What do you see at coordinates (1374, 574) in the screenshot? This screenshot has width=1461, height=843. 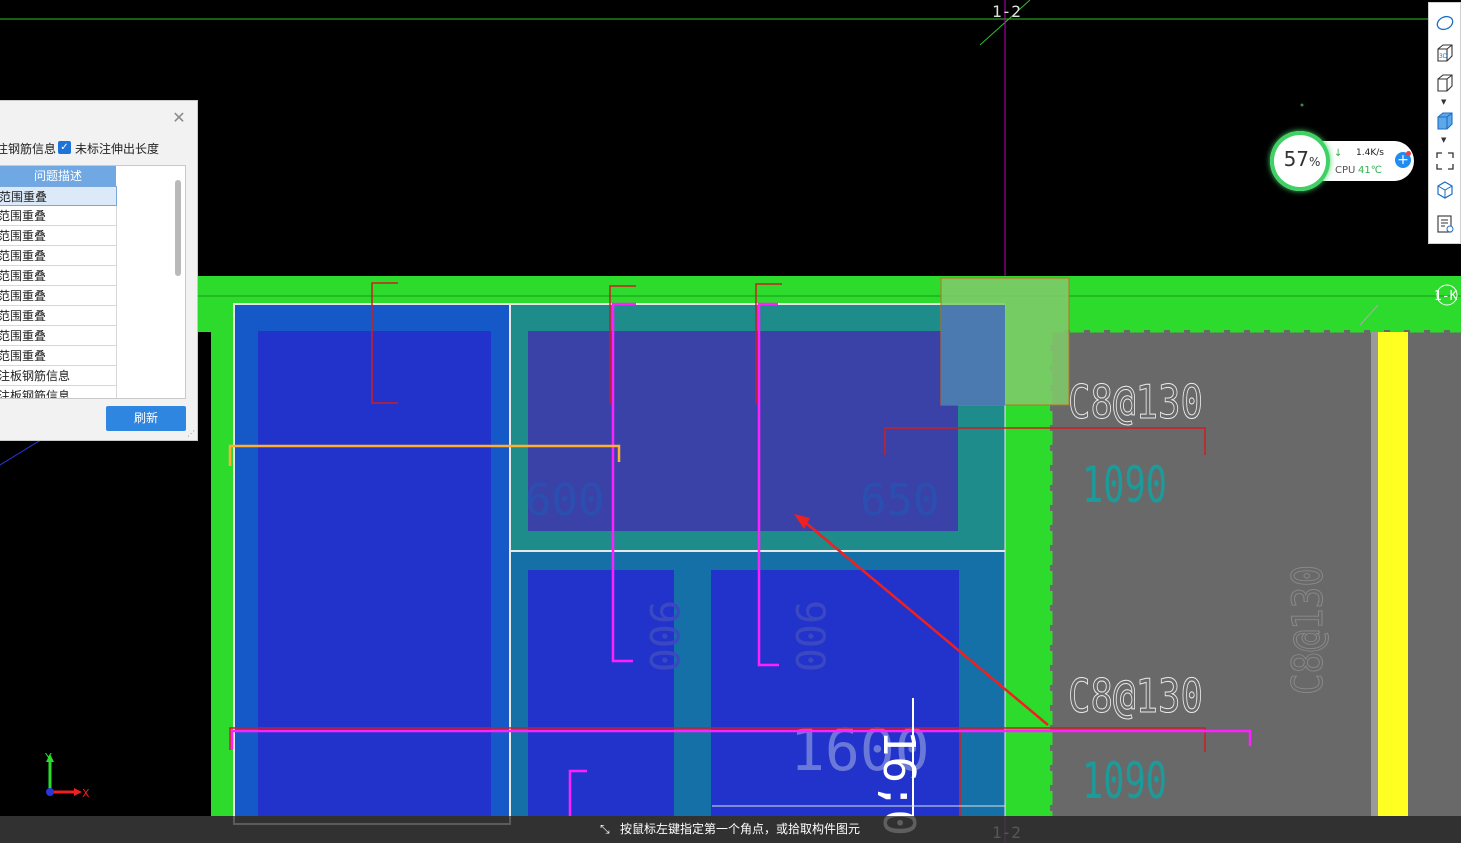 I see `grey-strip` at bounding box center [1374, 574].